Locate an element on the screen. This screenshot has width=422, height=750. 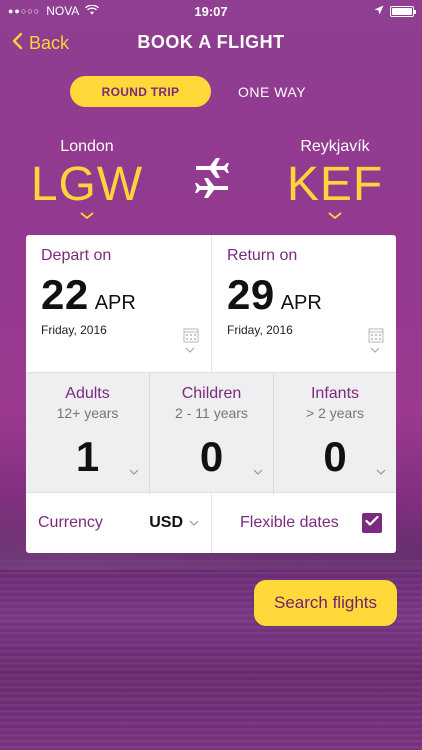
destination-selector: Reykjavík KEF is located at coordinates (335, 179).